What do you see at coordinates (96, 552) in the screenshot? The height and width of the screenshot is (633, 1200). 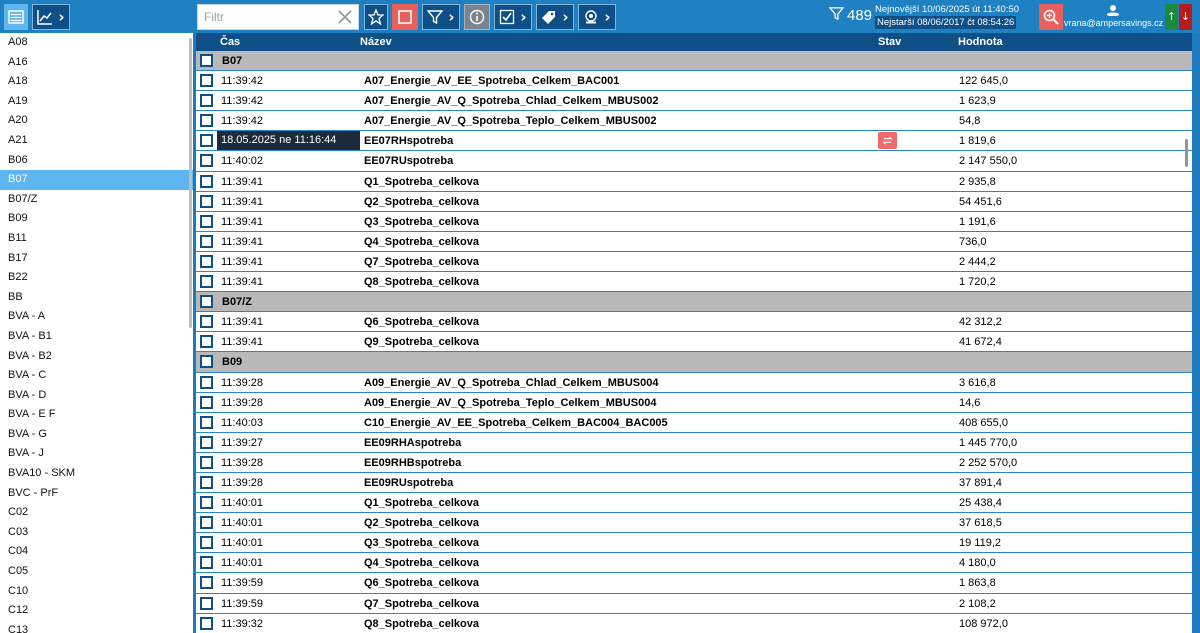 I see `sidebar-item: C04` at bounding box center [96, 552].